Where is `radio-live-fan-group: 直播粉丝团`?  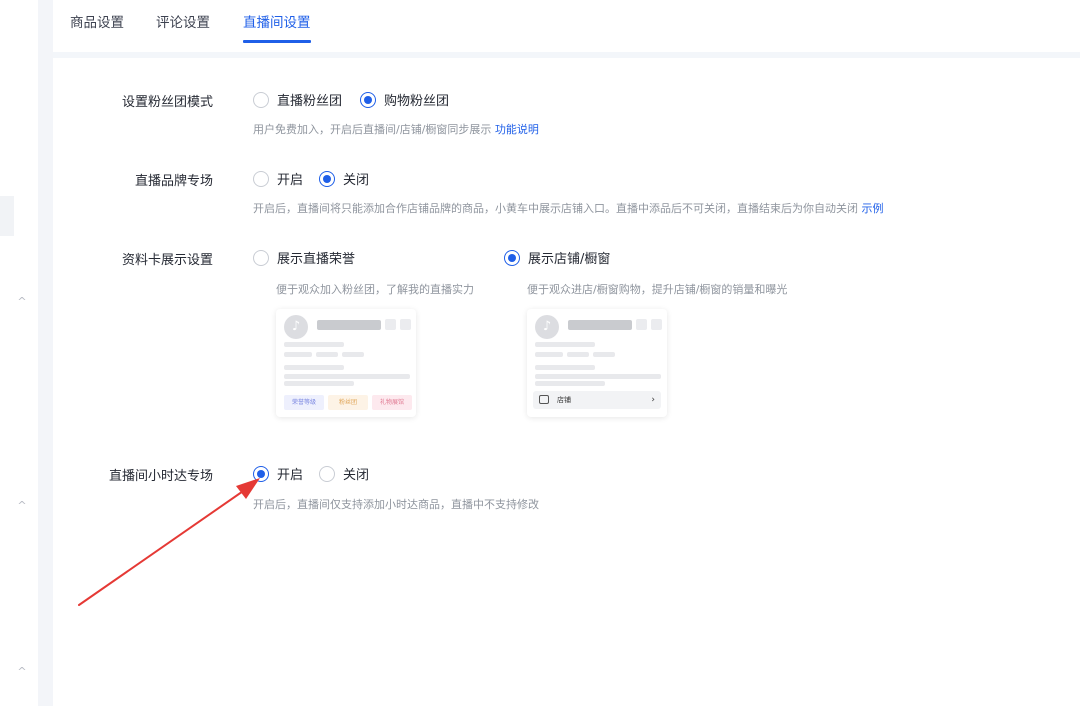 radio-live-fan-group: 直播粉丝团 is located at coordinates (297, 99).